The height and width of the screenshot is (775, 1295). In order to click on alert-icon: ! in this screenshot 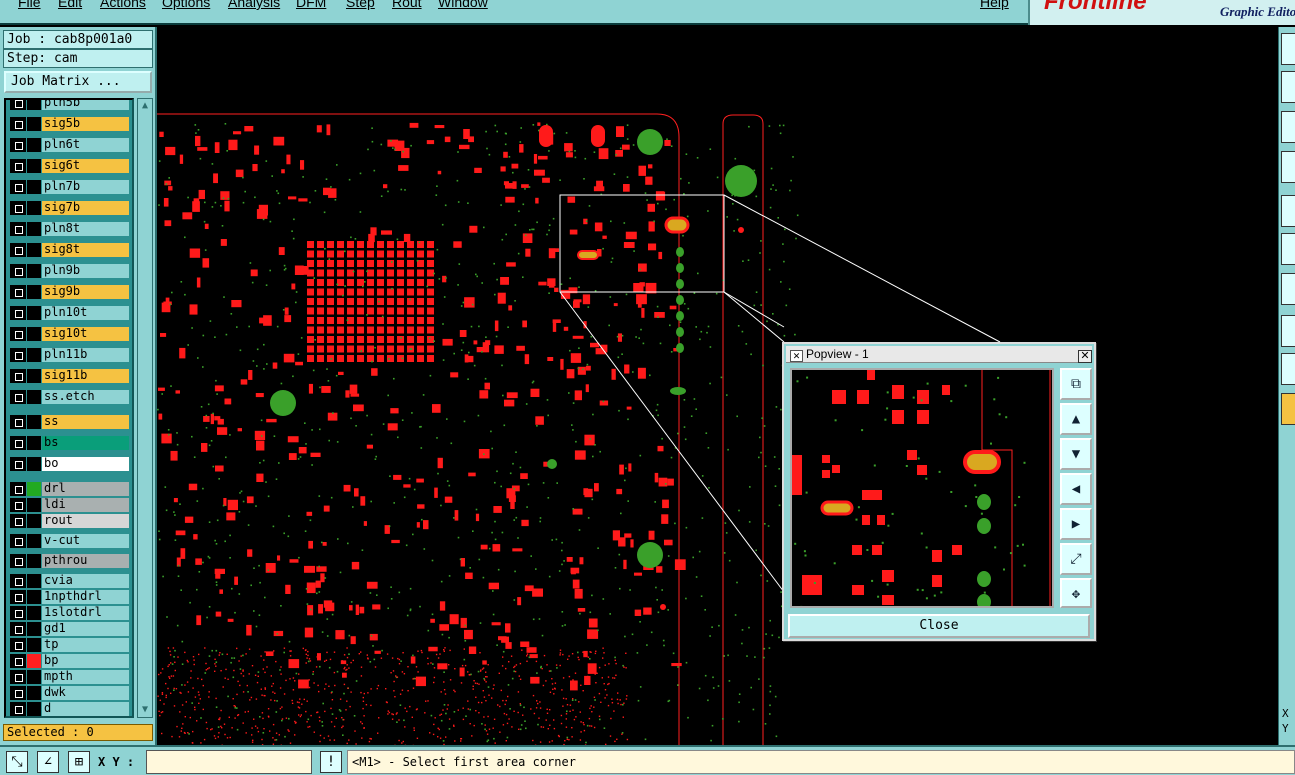, I will do `click(331, 762)`.